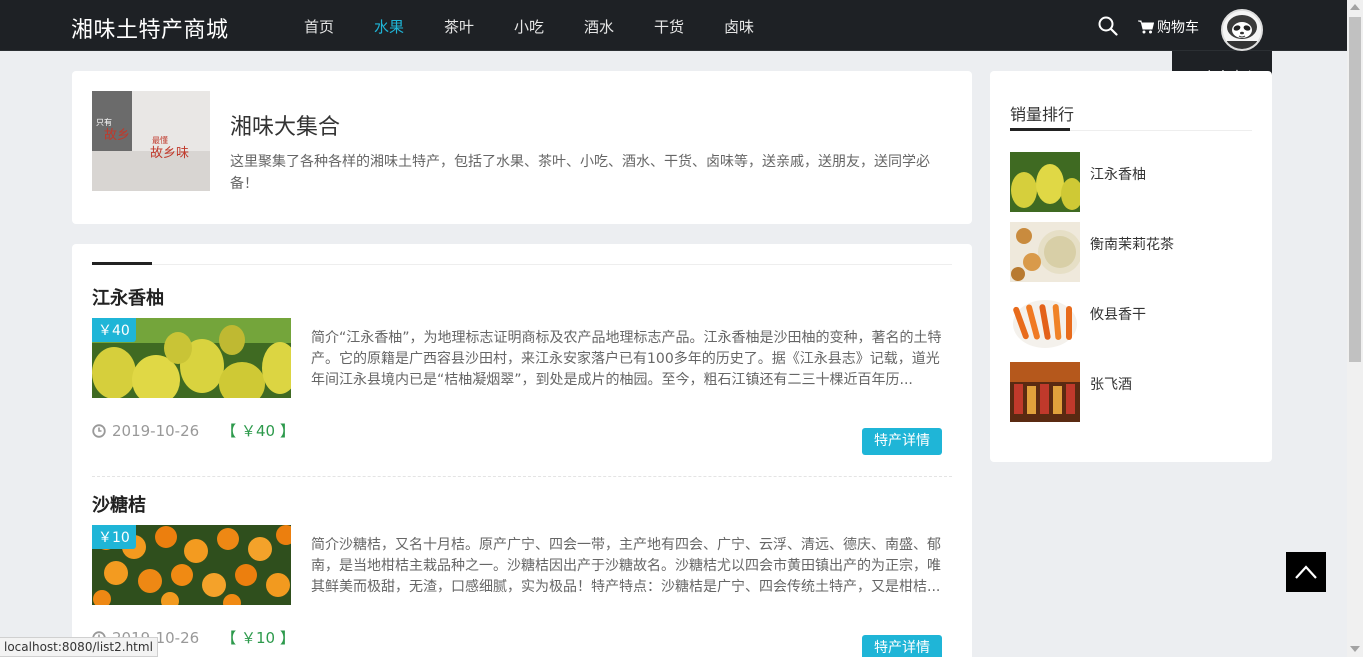 The width and height of the screenshot is (1363, 657). I want to click on list-tab-indicator, so click(122, 263).